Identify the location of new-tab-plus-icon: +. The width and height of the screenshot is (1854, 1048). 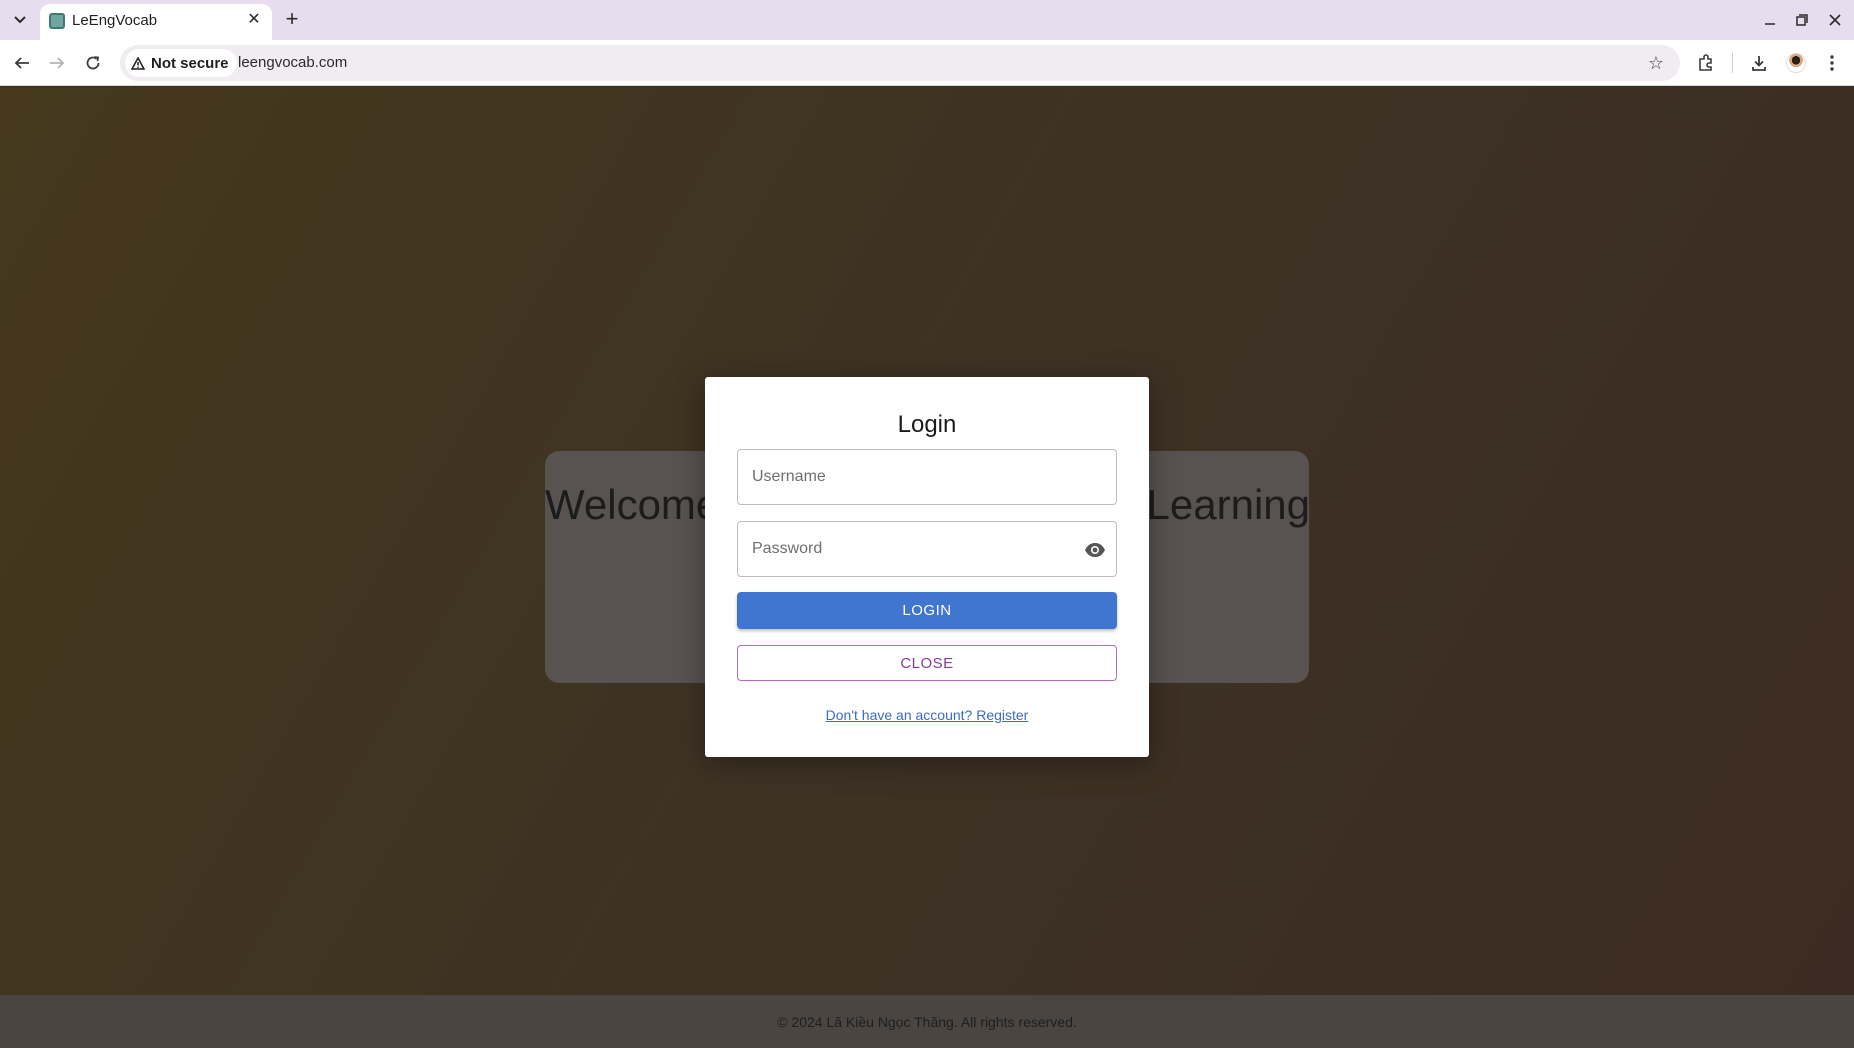
(292, 19).